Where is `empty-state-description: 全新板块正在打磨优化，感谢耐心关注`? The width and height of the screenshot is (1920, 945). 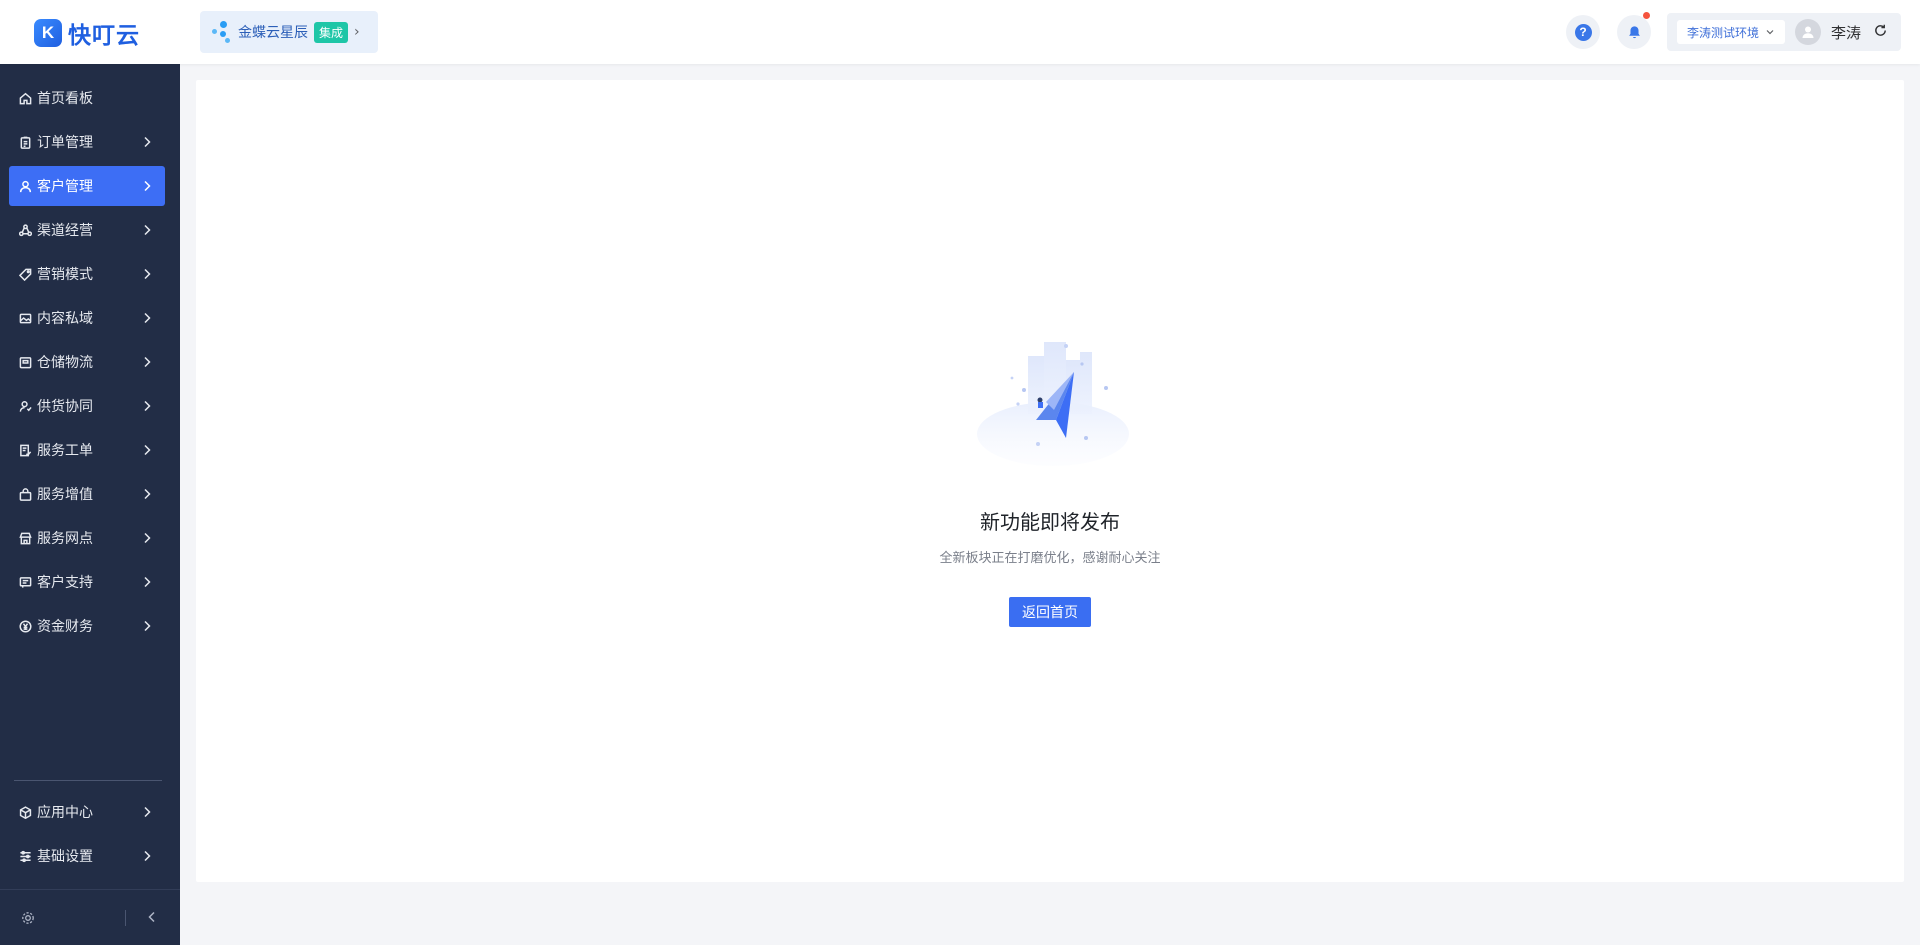 empty-state-description: 全新板块正在打磨优化，感谢耐心关注 is located at coordinates (1050, 558).